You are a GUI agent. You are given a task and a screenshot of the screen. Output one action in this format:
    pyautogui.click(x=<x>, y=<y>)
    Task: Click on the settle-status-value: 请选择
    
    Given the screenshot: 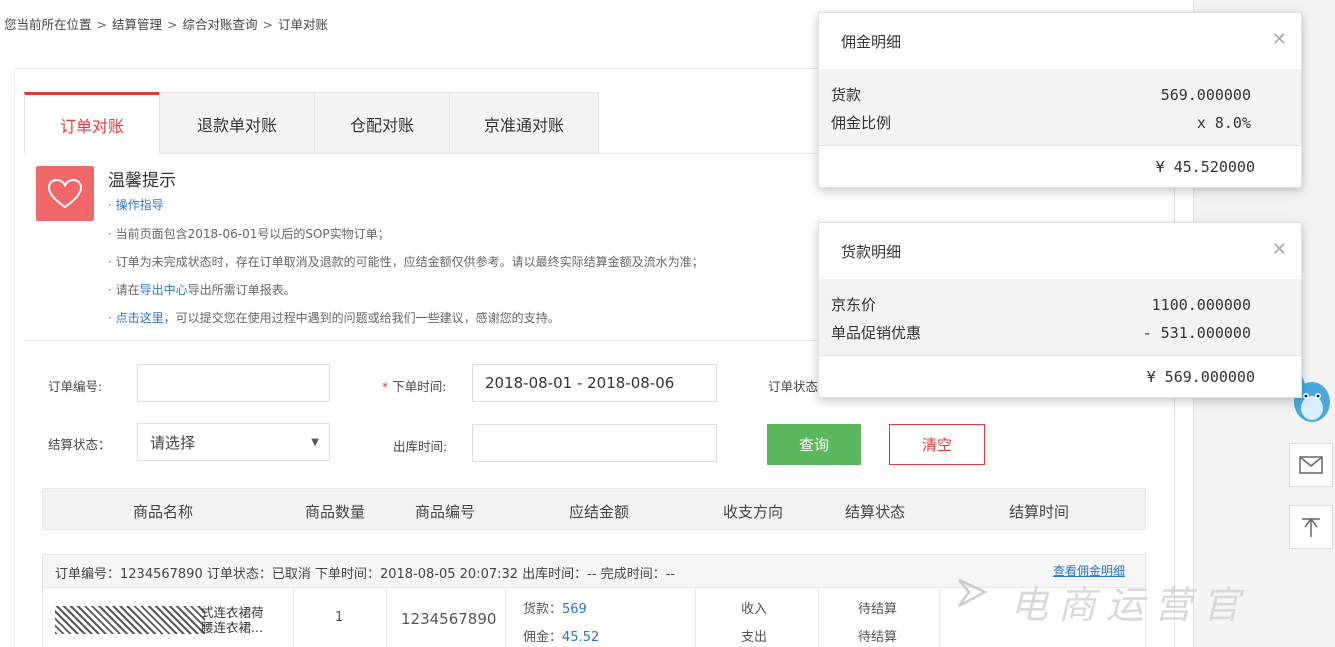 What is the action you would take?
    pyautogui.click(x=173, y=442)
    